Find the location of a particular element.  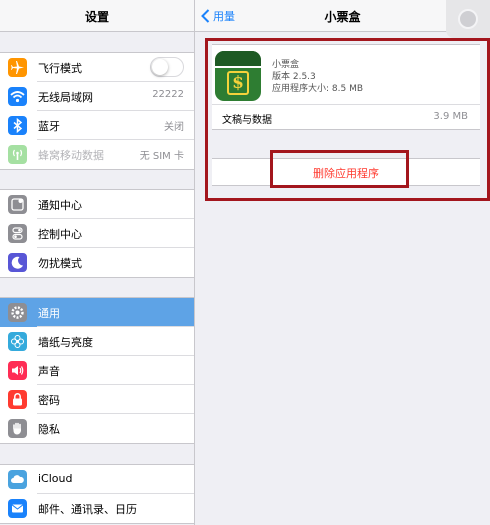

airplane-icon is located at coordinates (17, 67).